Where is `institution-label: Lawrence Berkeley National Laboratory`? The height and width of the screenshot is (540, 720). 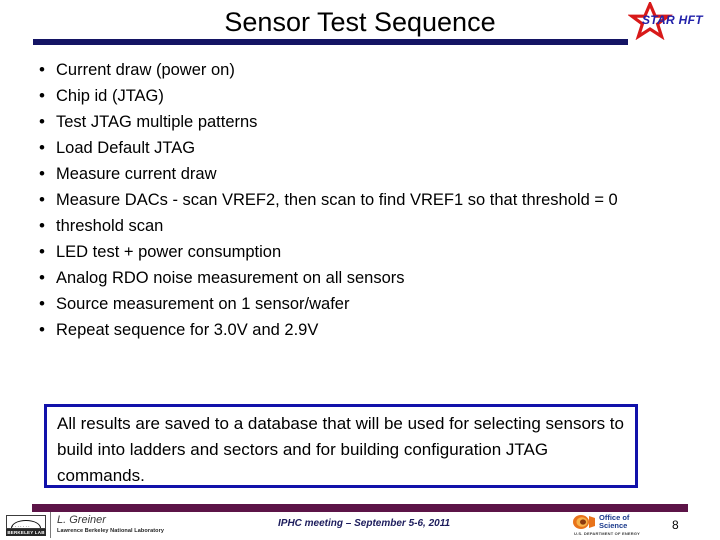 institution-label: Lawrence Berkeley National Laboratory is located at coordinates (111, 531).